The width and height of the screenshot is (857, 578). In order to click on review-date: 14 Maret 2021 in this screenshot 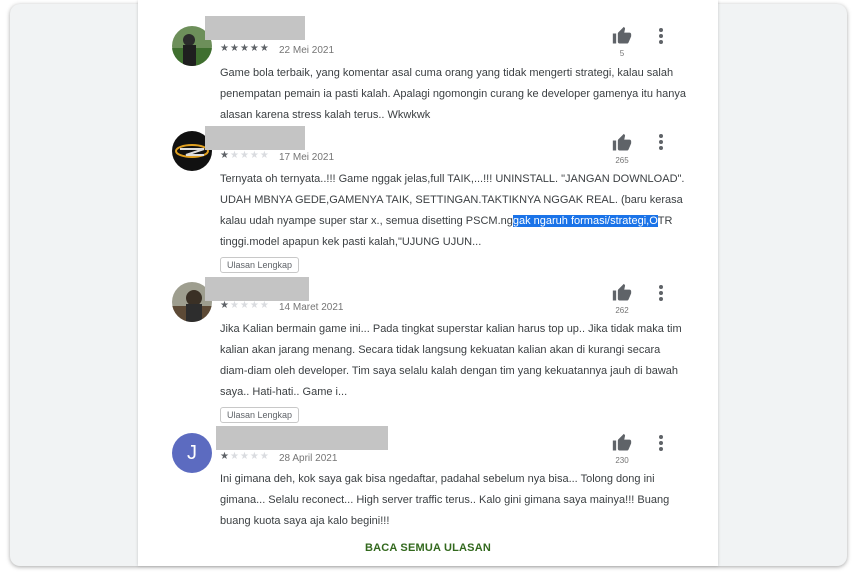, I will do `click(311, 307)`.